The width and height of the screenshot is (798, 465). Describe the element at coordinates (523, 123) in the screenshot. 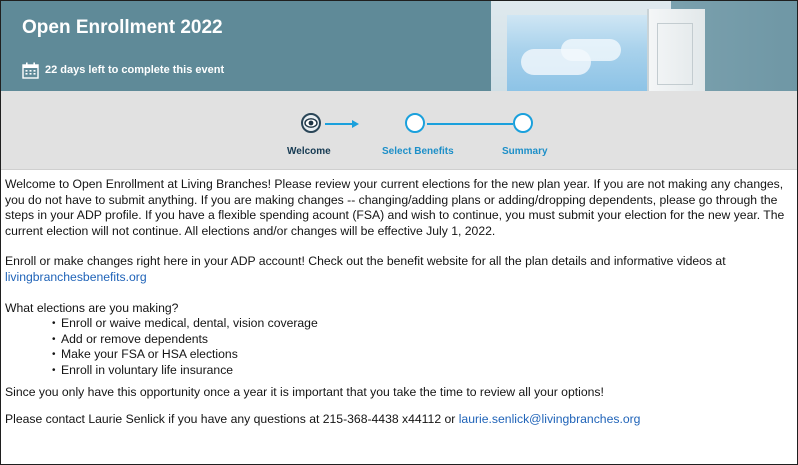

I see `step-summary-indicator` at that location.